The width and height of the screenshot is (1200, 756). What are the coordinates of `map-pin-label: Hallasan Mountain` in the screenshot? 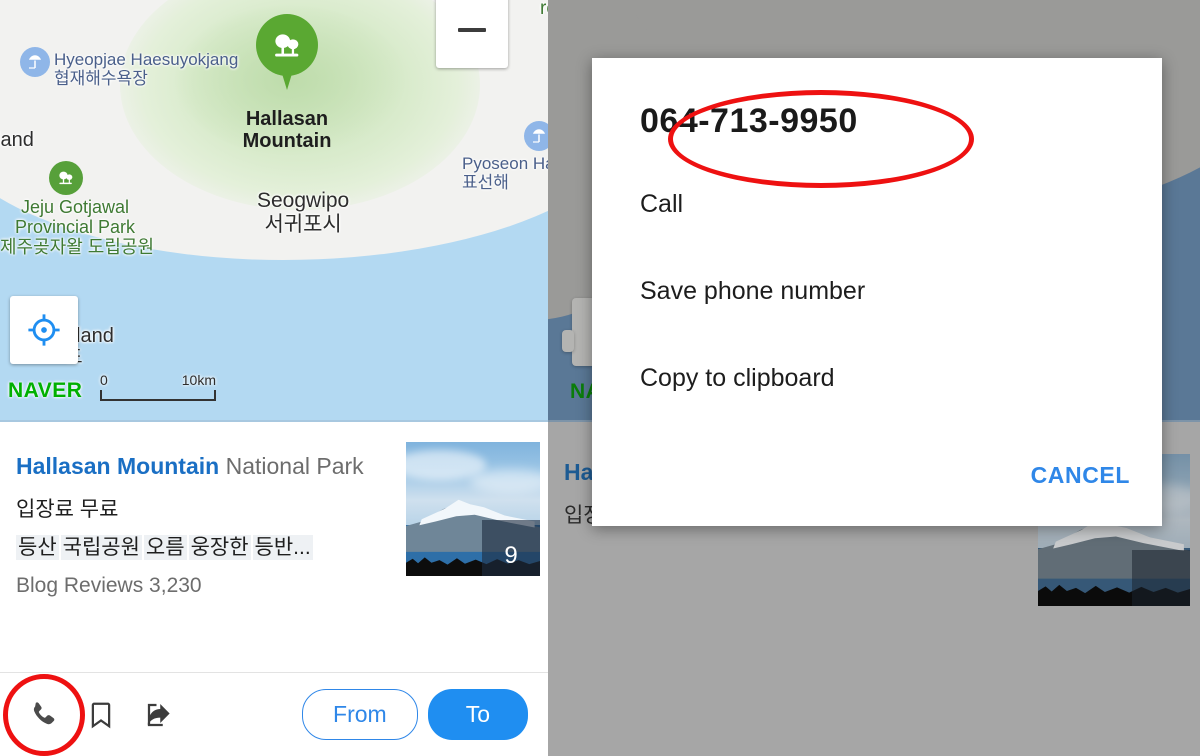 It's located at (287, 130).